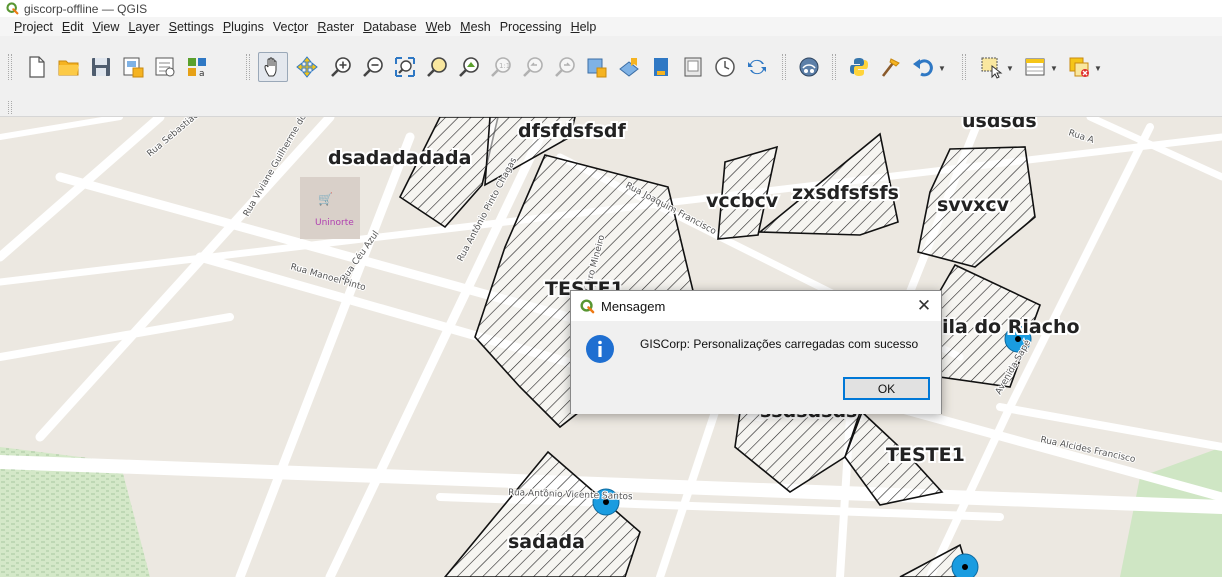 The image size is (1222, 577). I want to click on menu-item: Help, so click(584, 27).